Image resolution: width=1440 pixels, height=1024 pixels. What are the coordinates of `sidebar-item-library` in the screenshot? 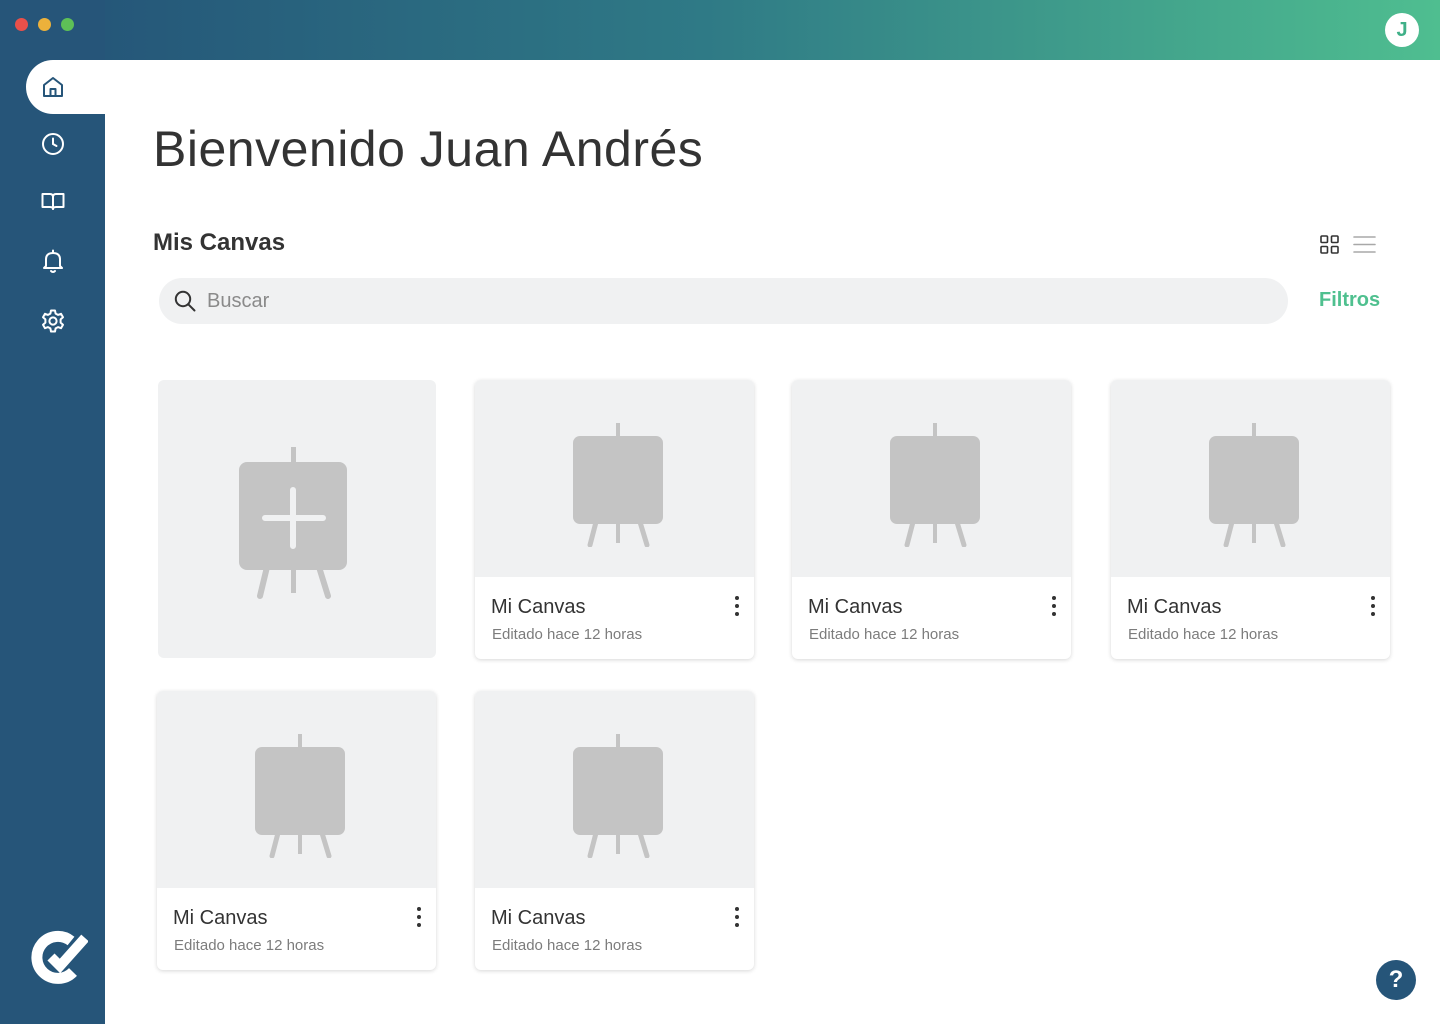 It's located at (65, 201).